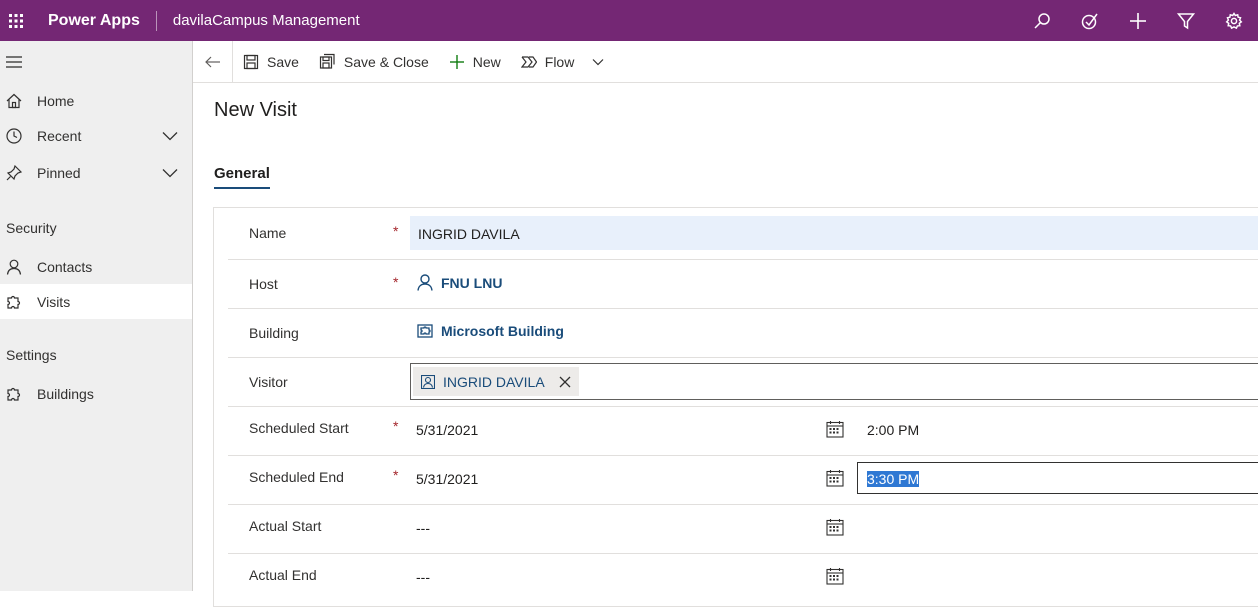 The width and height of the screenshot is (1258, 607). What do you see at coordinates (96, 135) in the screenshot?
I see `sidebar-item-recent: Recent` at bounding box center [96, 135].